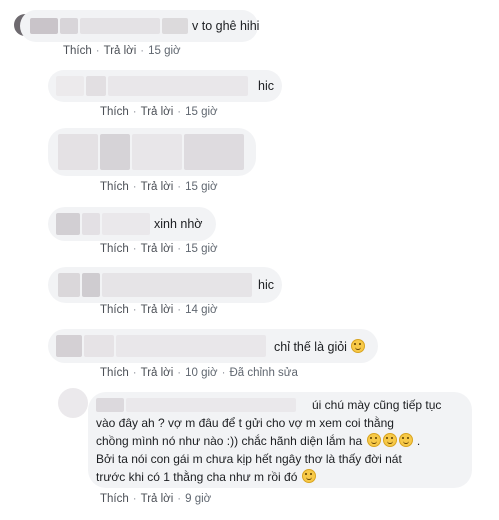 The height and width of the screenshot is (520, 499). What do you see at coordinates (73, 403) in the screenshot?
I see `avatar` at bounding box center [73, 403].